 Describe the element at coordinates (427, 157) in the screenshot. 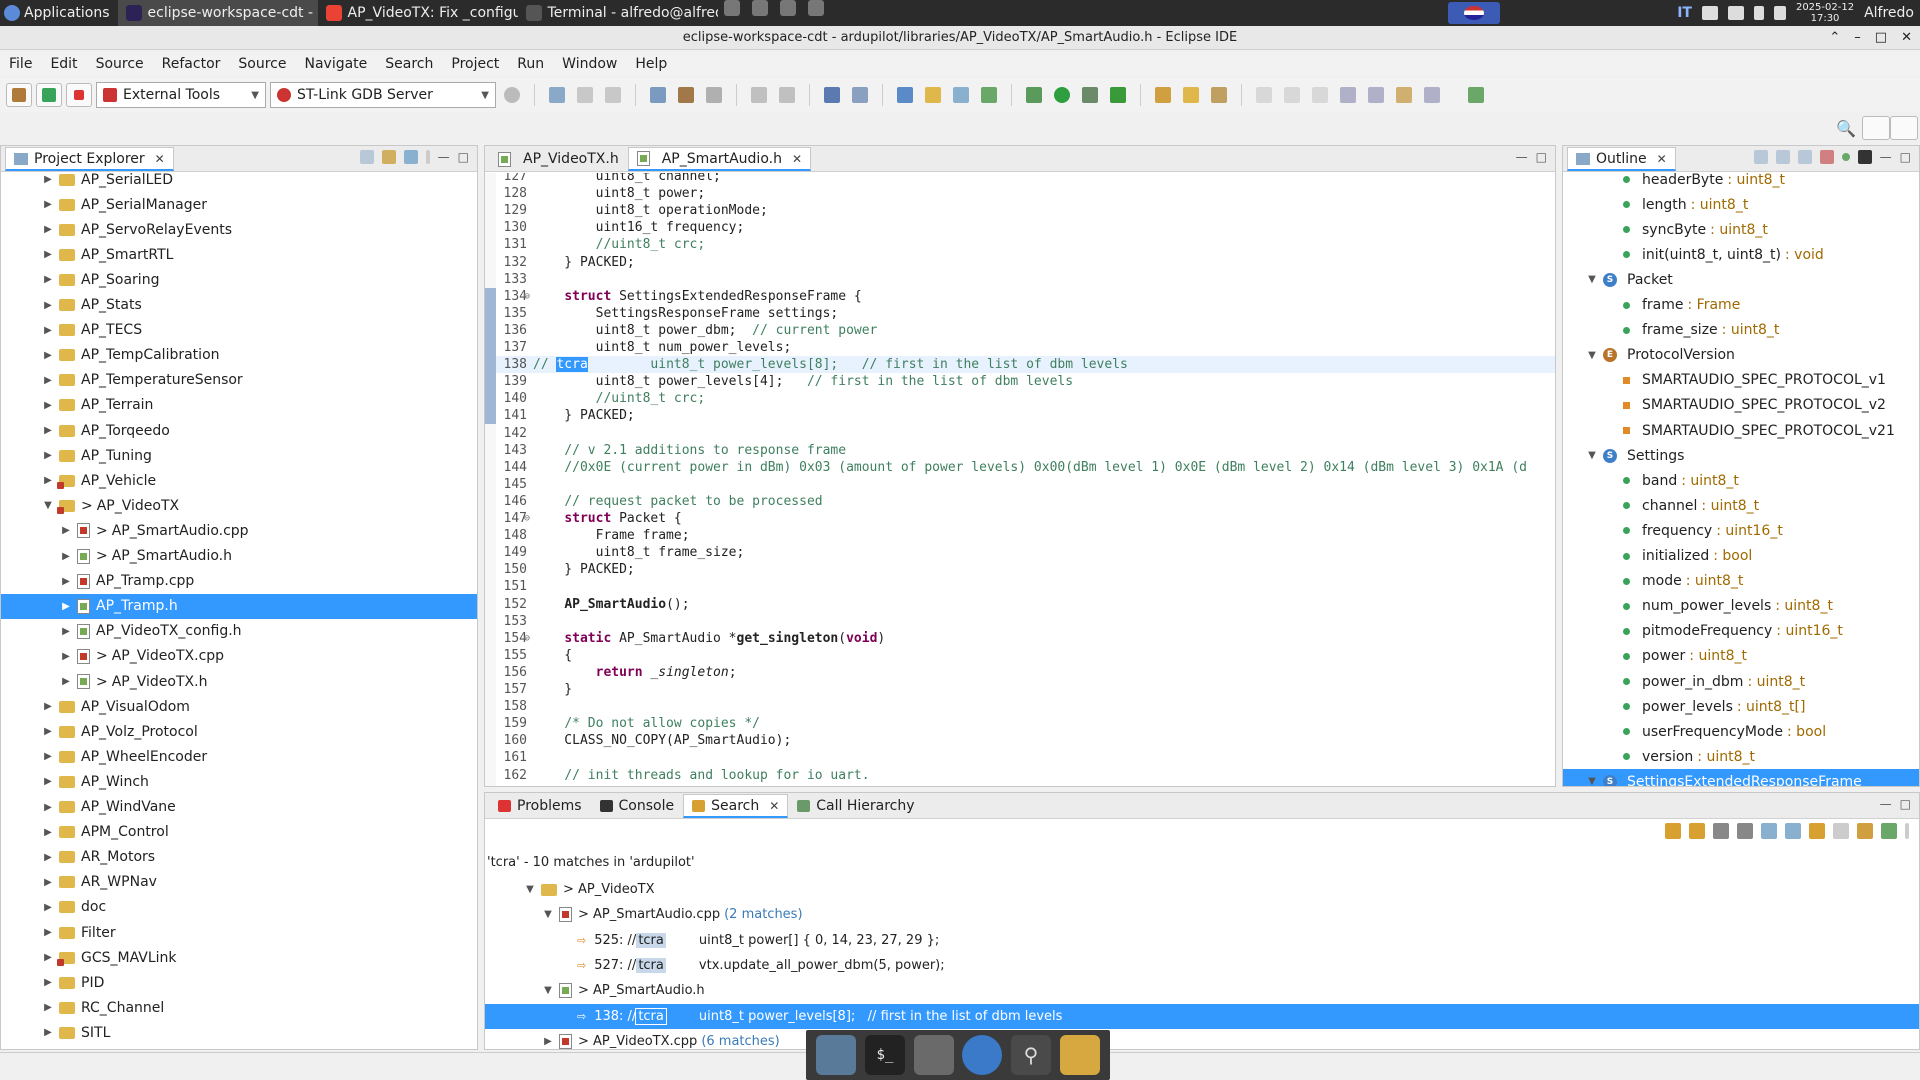

I see `view-menu-icon` at that location.